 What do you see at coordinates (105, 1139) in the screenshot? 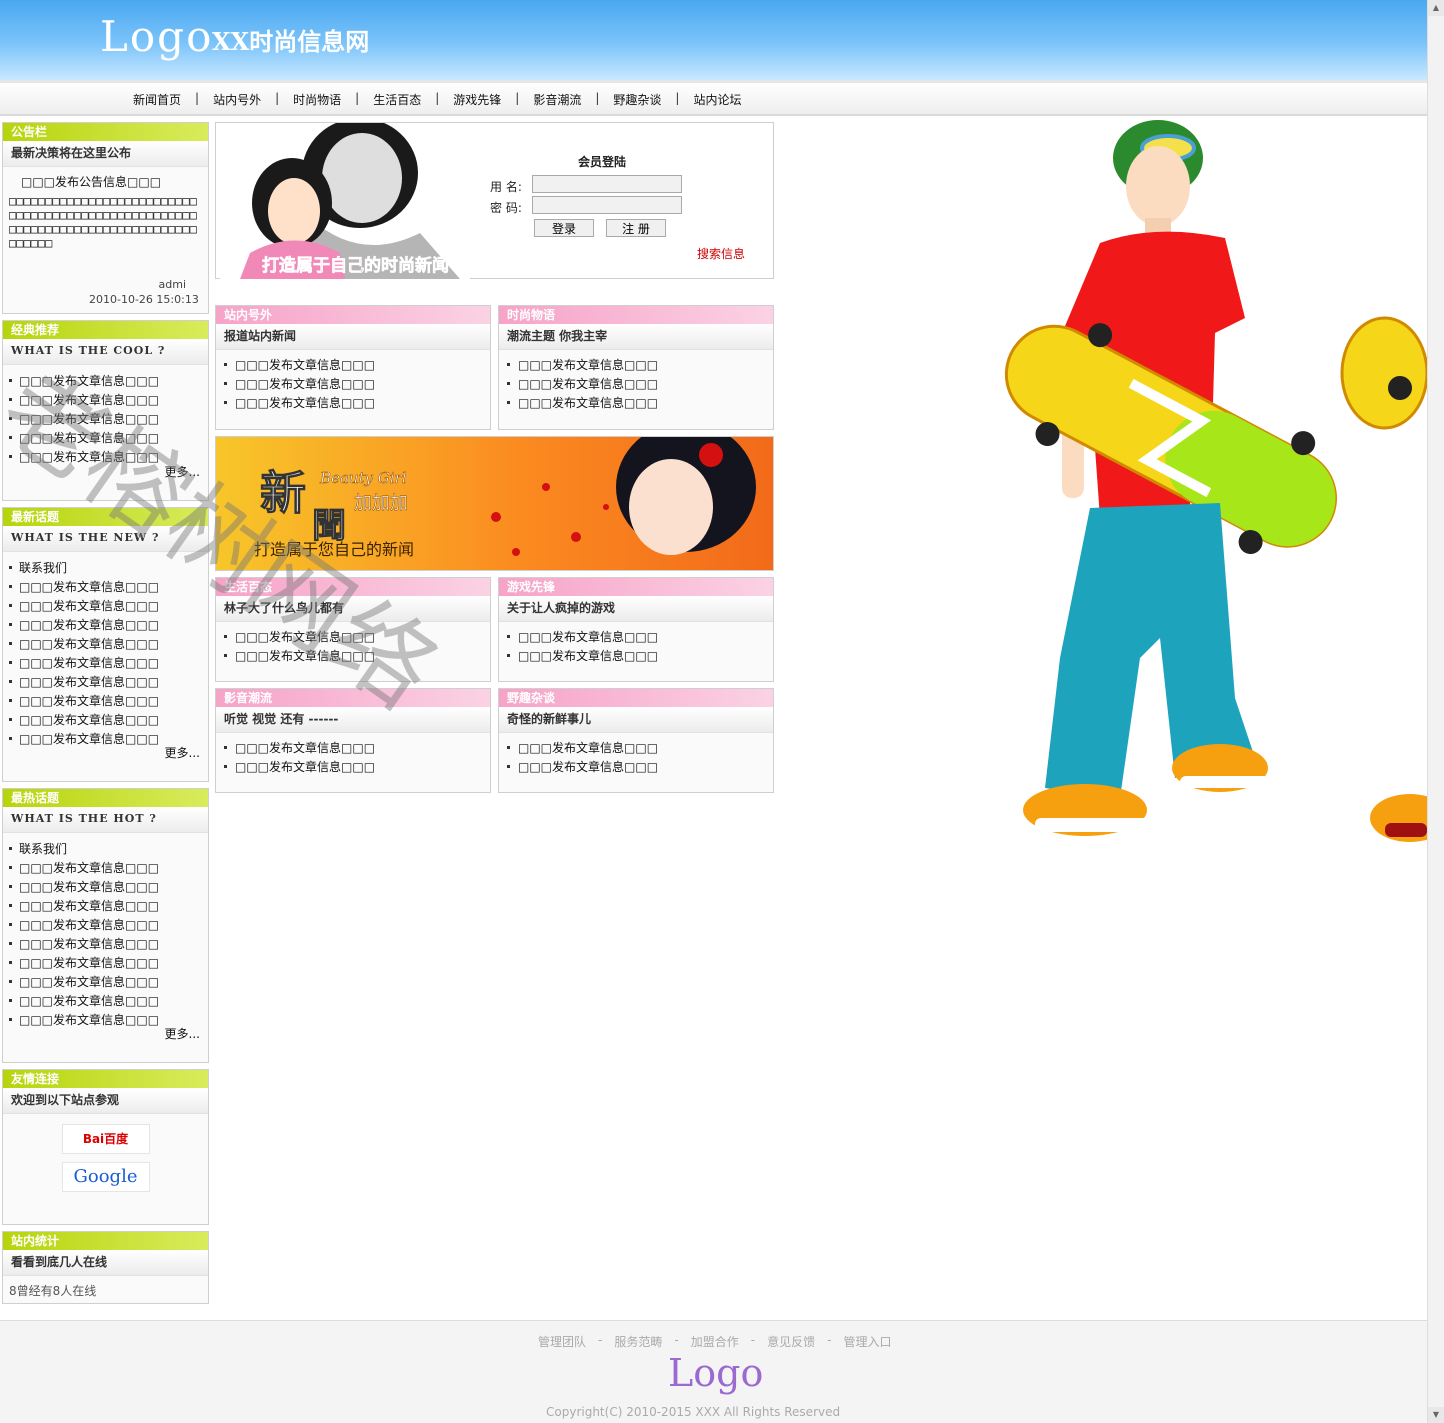
I see `baidu-logo-link: Bai百度` at bounding box center [105, 1139].